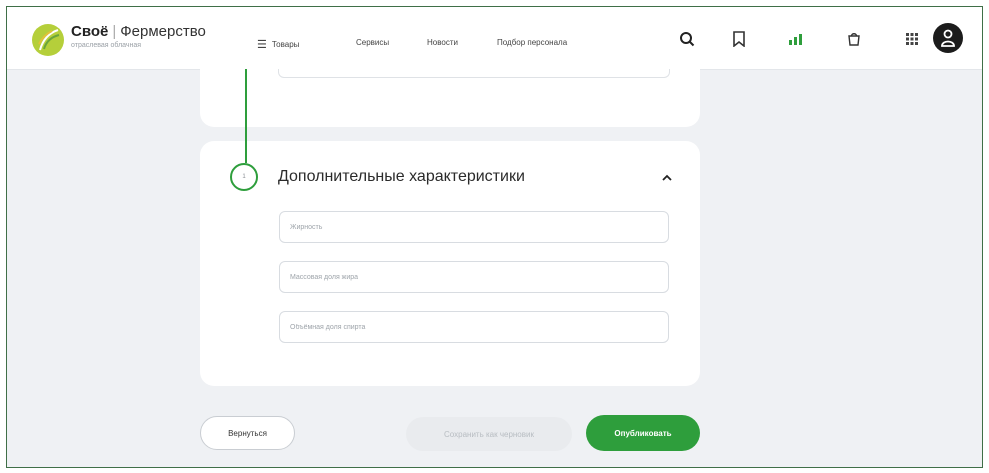  I want to click on step-timeline-line, so click(246, 116).